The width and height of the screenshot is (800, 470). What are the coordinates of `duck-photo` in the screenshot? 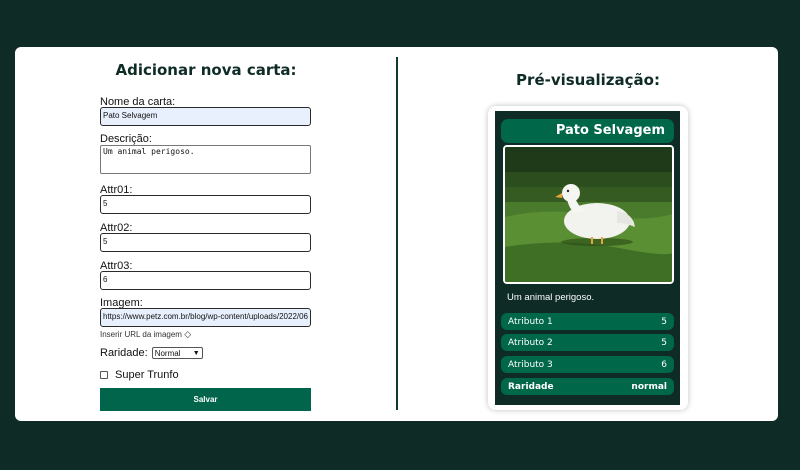 It's located at (588, 214).